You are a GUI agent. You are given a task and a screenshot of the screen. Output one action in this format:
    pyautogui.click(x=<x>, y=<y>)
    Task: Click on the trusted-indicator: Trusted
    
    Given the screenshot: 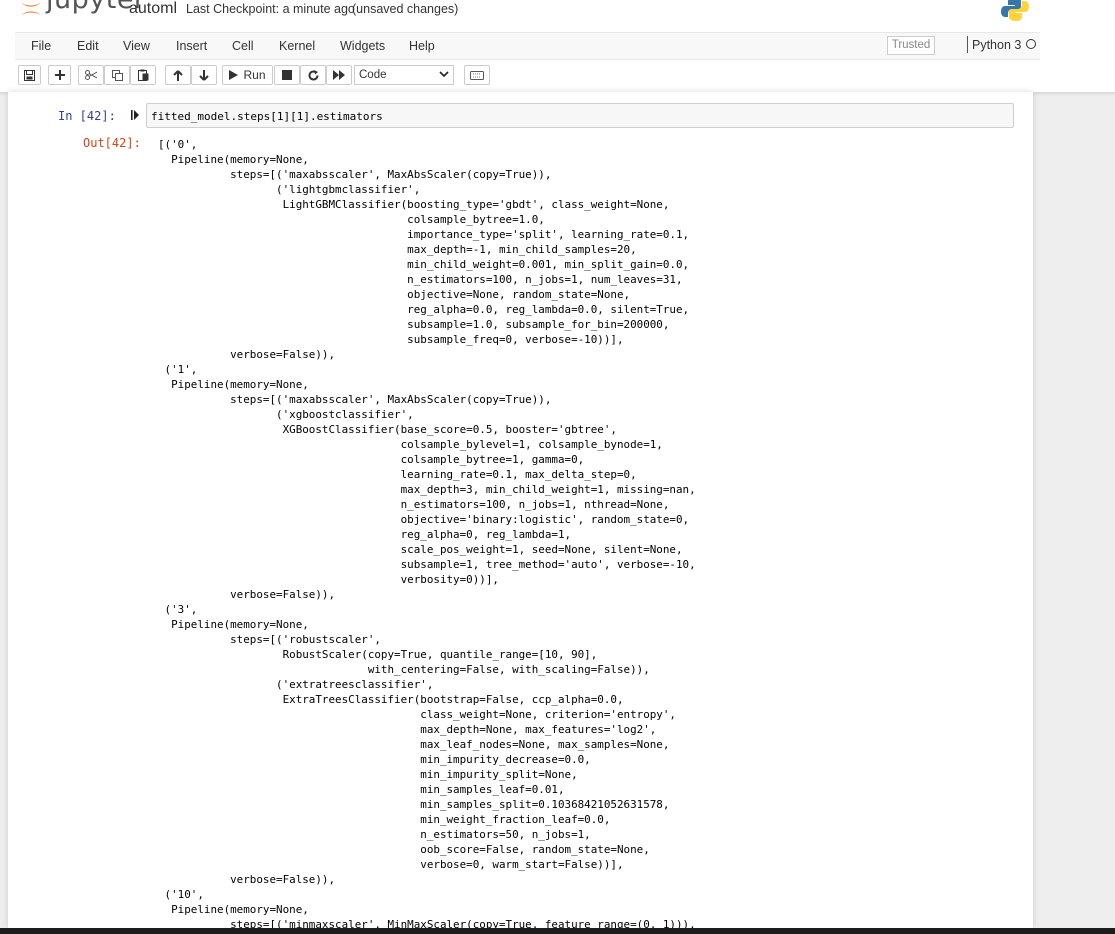 What is the action you would take?
    pyautogui.click(x=911, y=45)
    